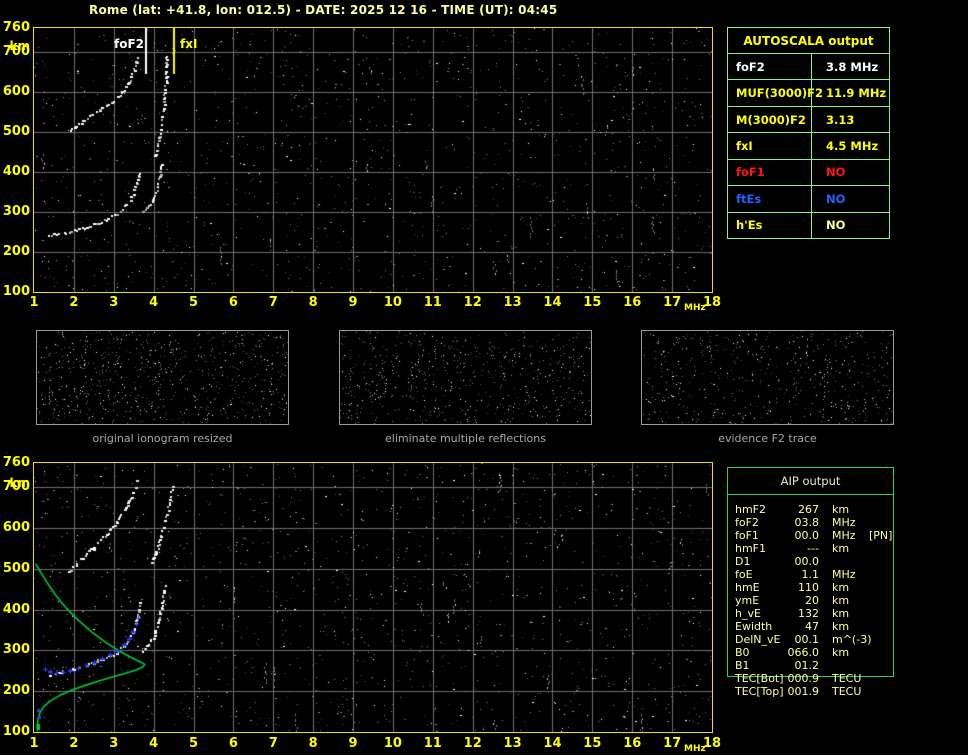  Describe the element at coordinates (803, 652) in the screenshot. I see `parameter-value: 066.0` at that location.